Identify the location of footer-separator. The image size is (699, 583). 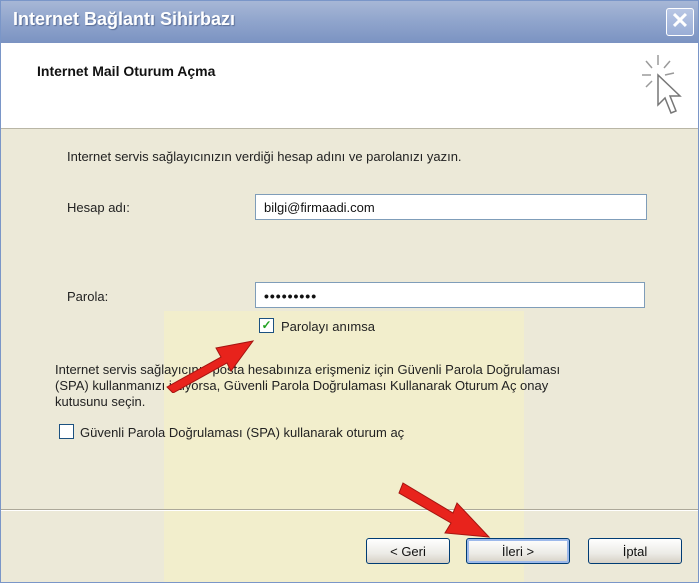
(349, 510).